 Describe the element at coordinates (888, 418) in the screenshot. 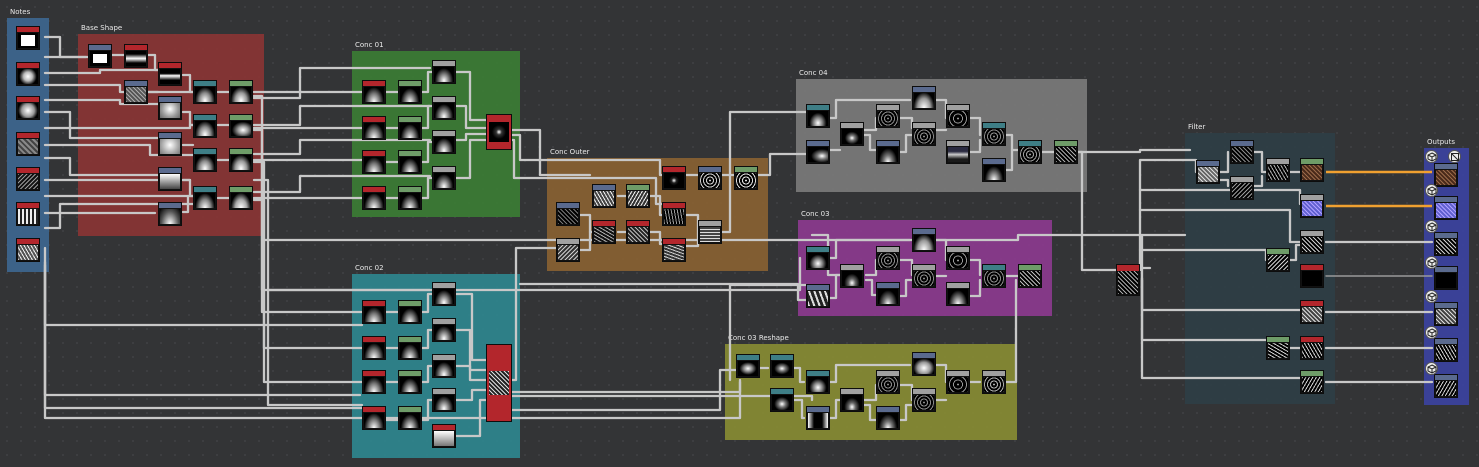

I see `node-reshape-e2` at that location.